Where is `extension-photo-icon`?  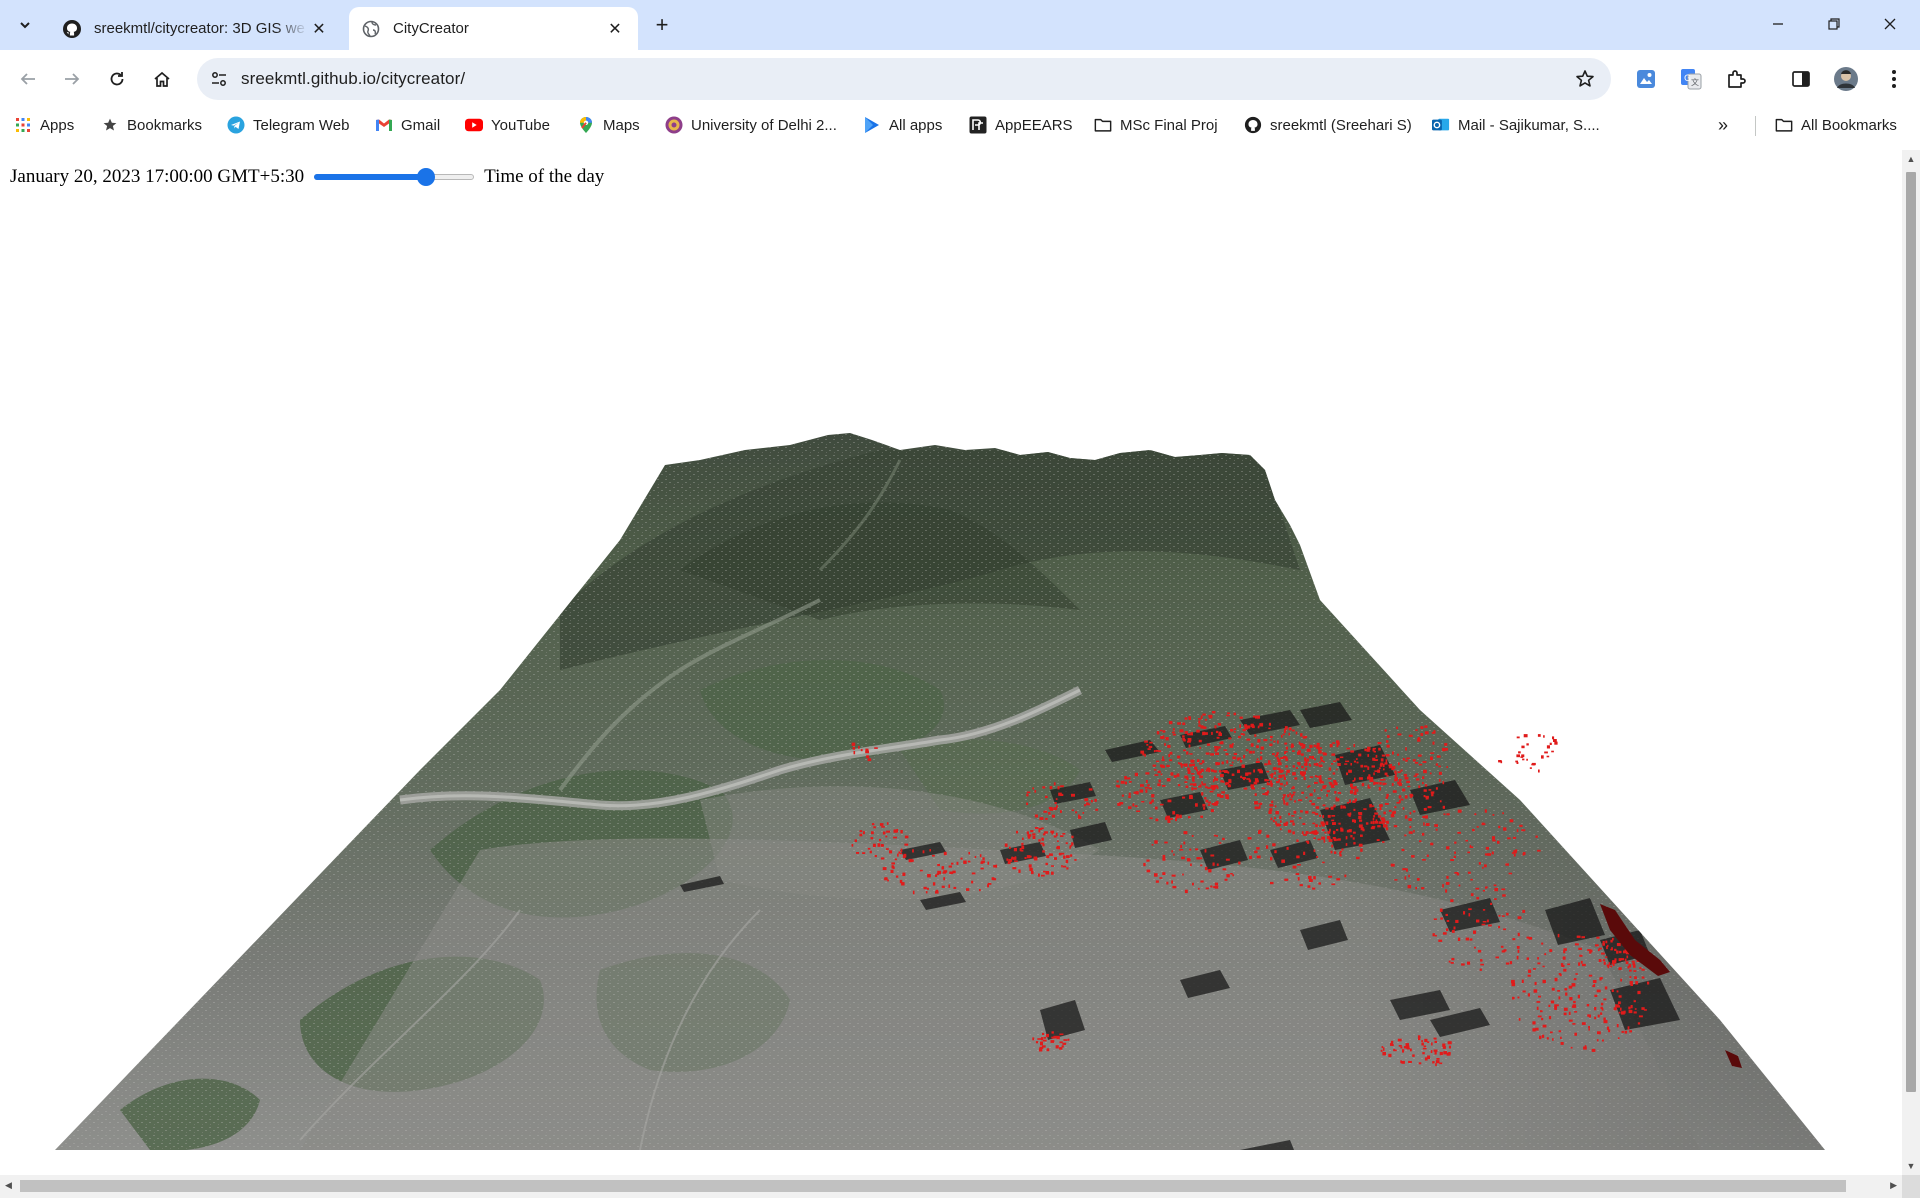 extension-photo-icon is located at coordinates (1646, 79).